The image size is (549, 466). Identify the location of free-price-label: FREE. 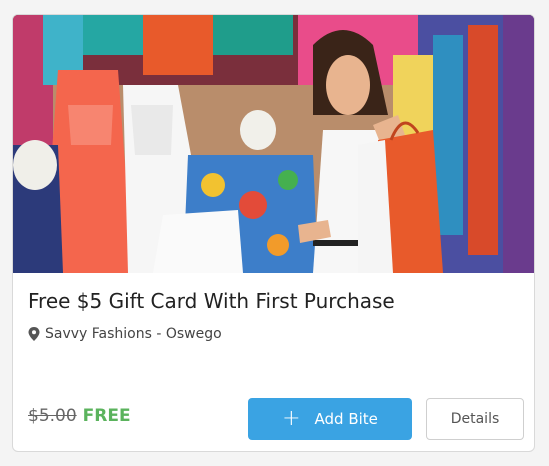
(106, 416).